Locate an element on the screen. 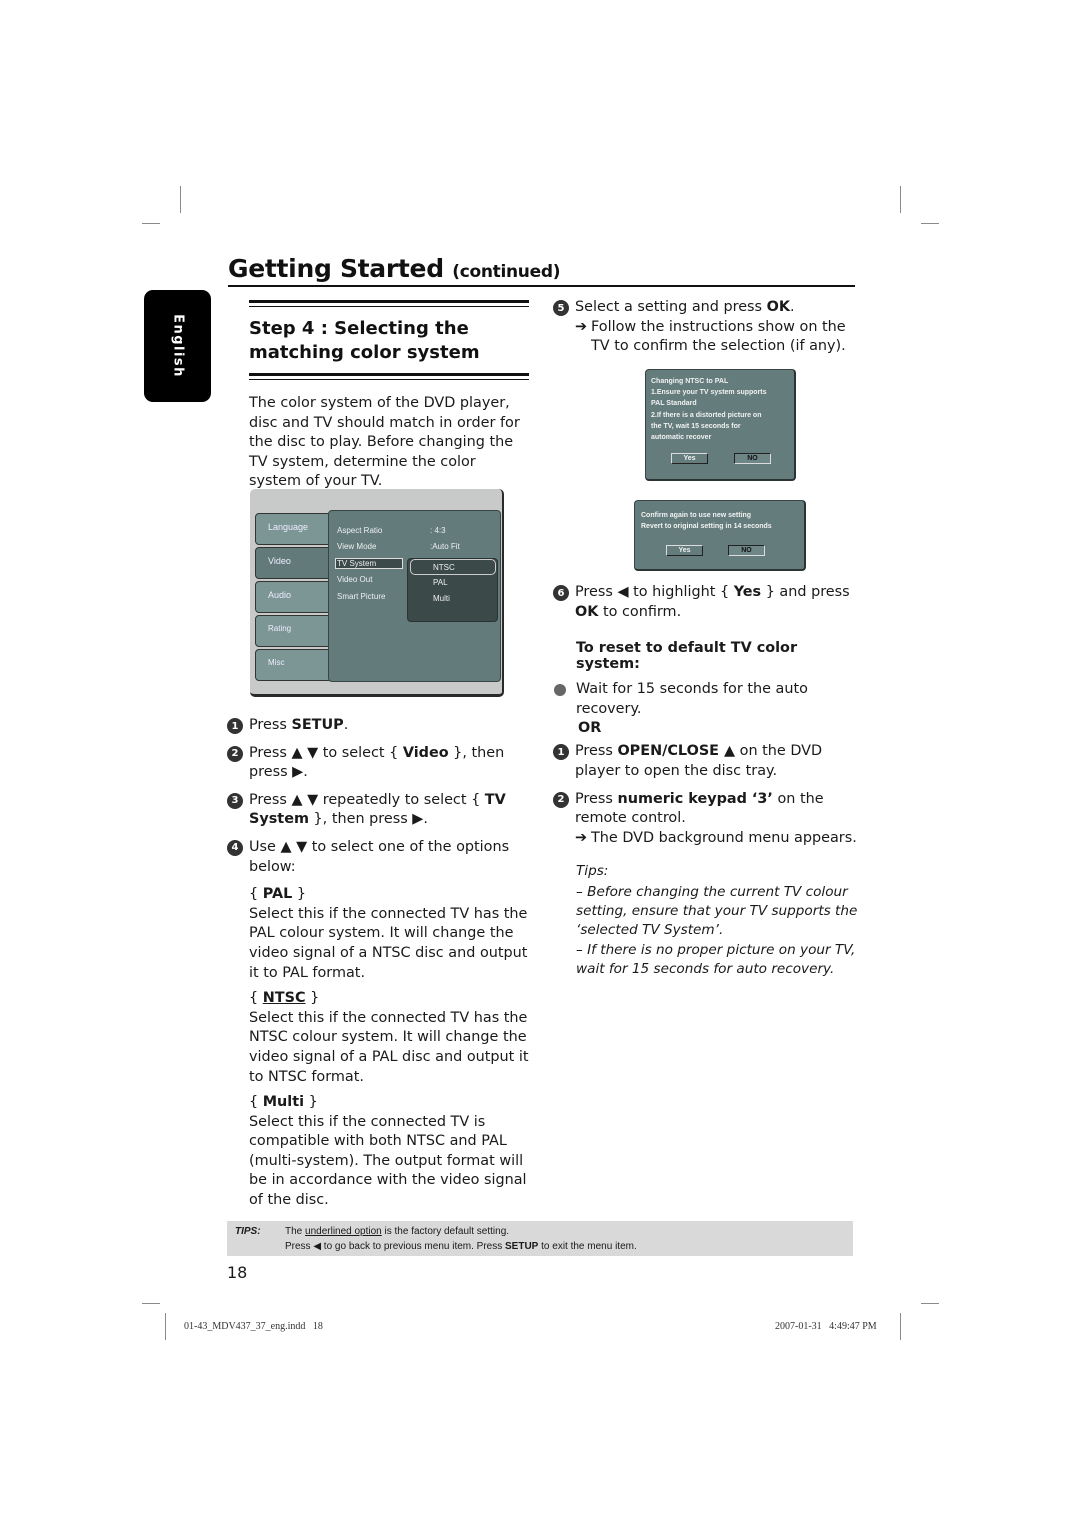 The height and width of the screenshot is (1527, 1080). menu-tab-rating: Rating is located at coordinates (293, 631).